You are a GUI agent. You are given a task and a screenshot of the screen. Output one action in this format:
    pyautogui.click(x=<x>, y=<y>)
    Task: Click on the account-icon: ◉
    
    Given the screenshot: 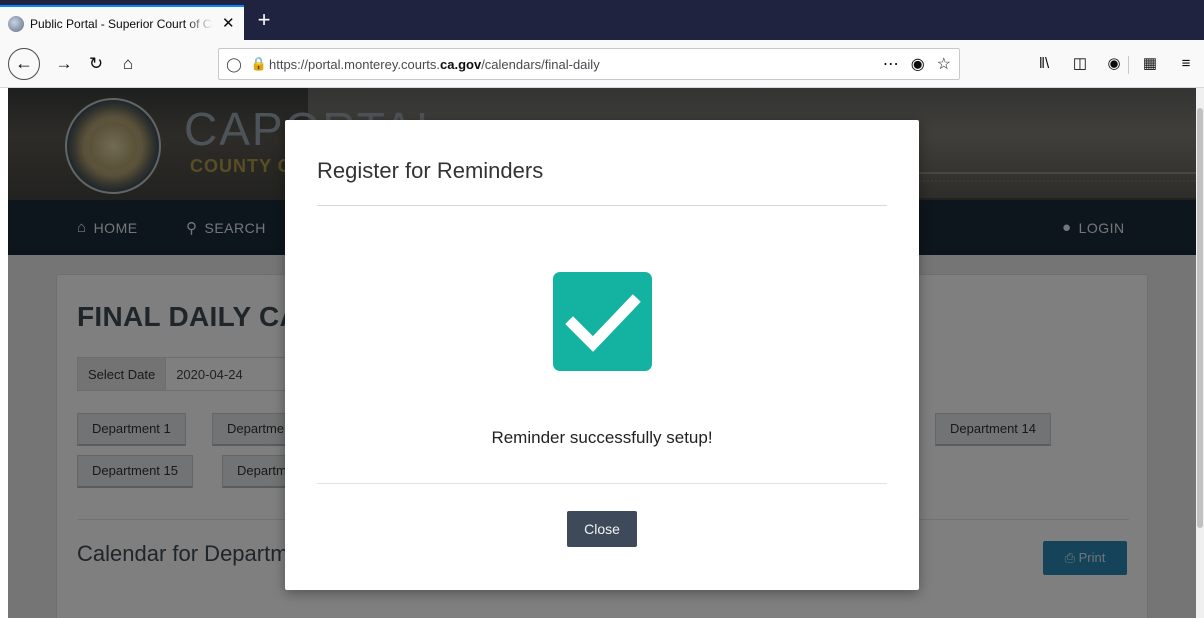 What is the action you would take?
    pyautogui.click(x=1114, y=64)
    